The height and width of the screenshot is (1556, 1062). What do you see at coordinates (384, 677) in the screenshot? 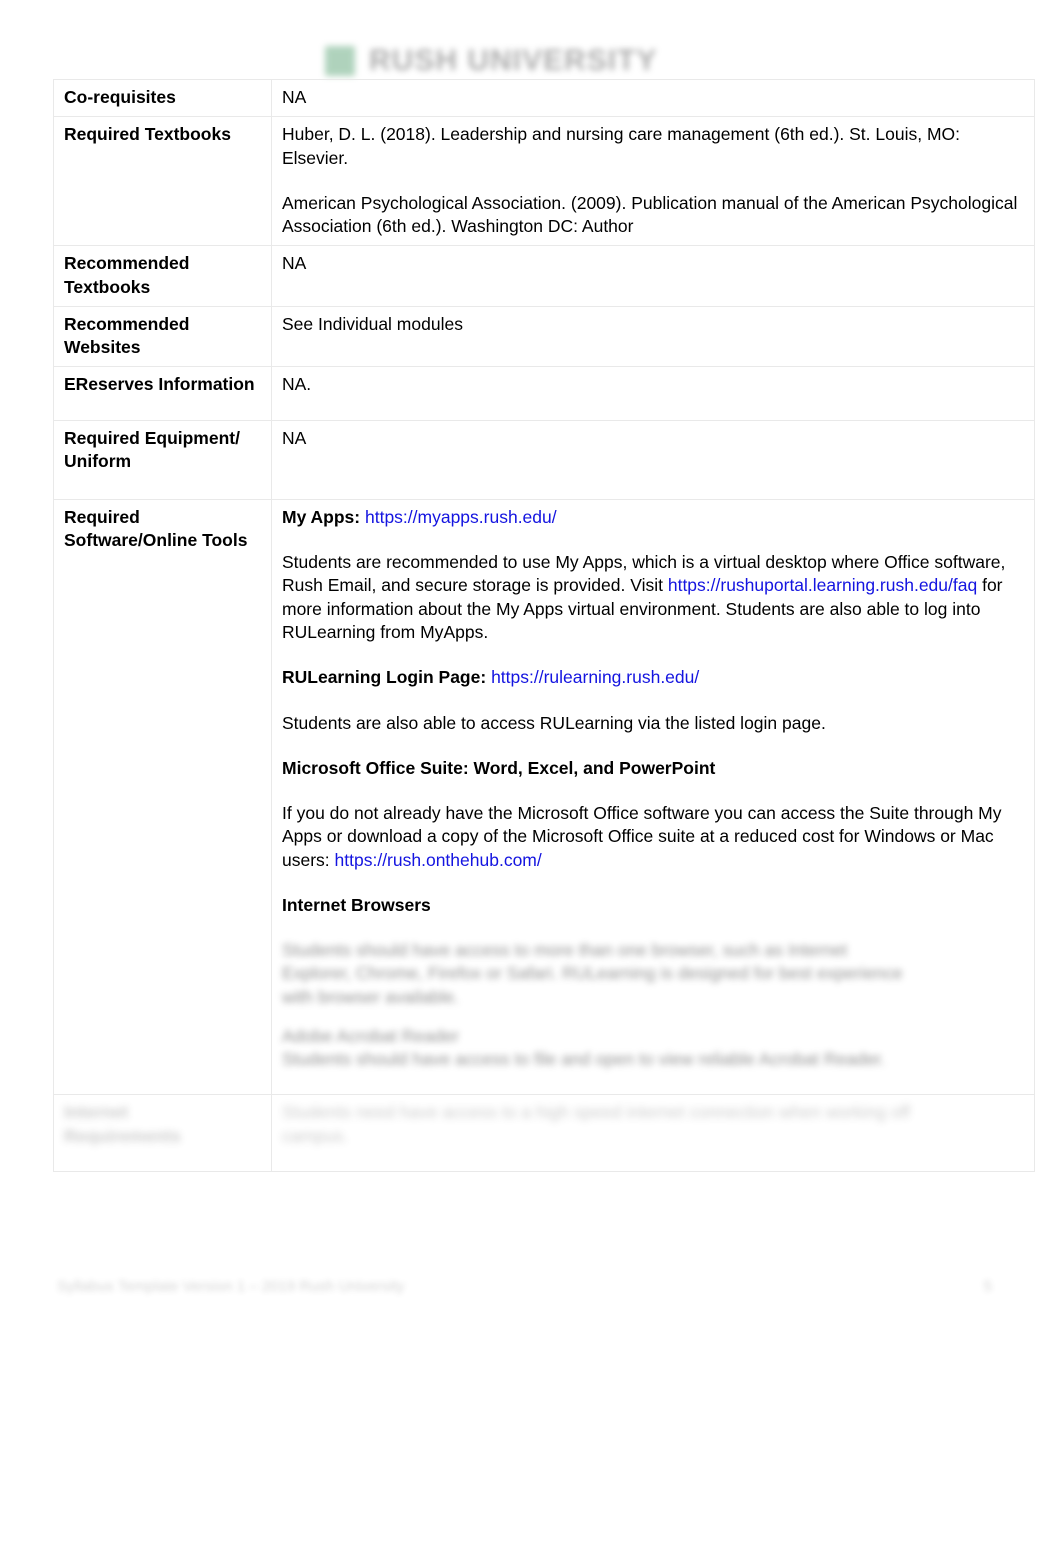
I see `rulearning-label: RULearning Login Page:` at bounding box center [384, 677].